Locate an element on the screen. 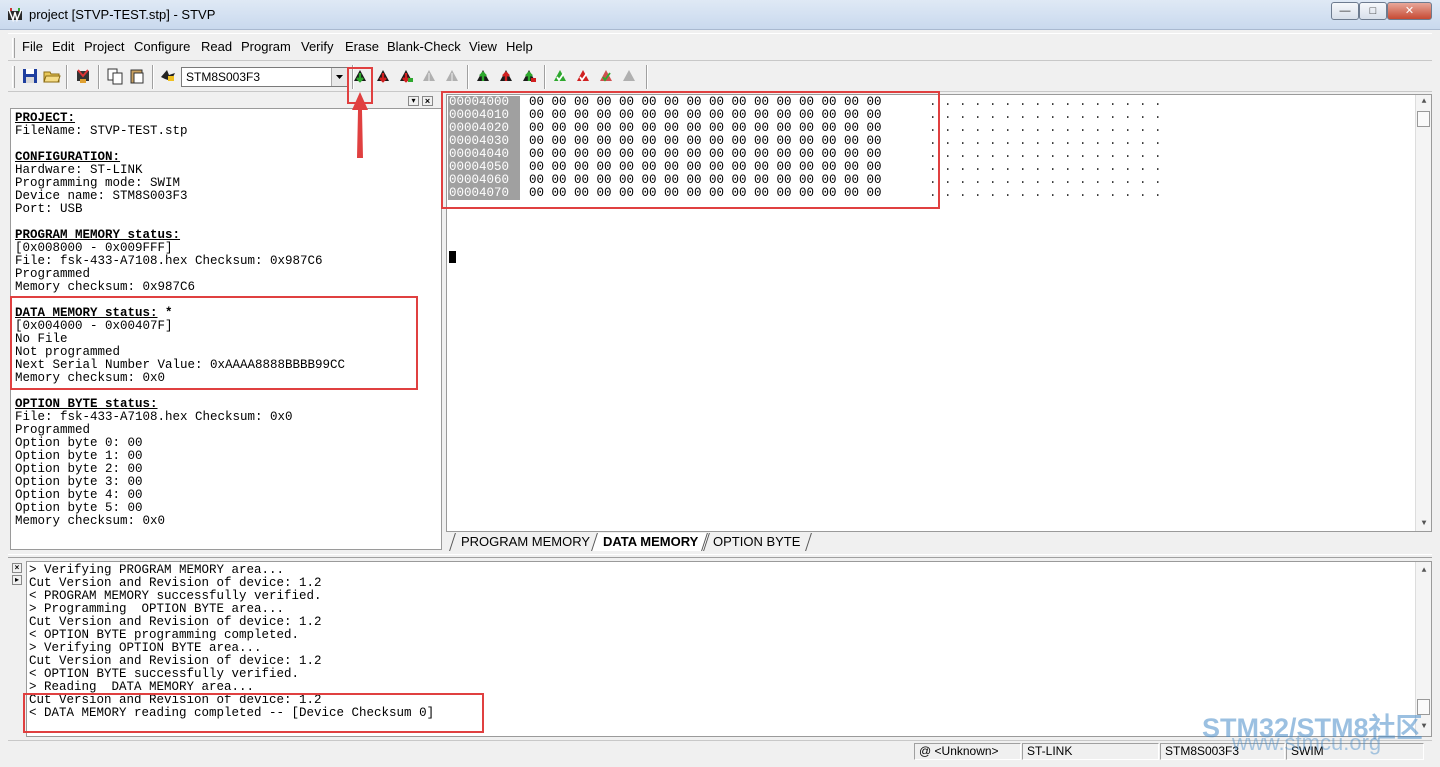 The width and height of the screenshot is (1440, 767). tab-option-byte: OPTION BYTE is located at coordinates (757, 542).